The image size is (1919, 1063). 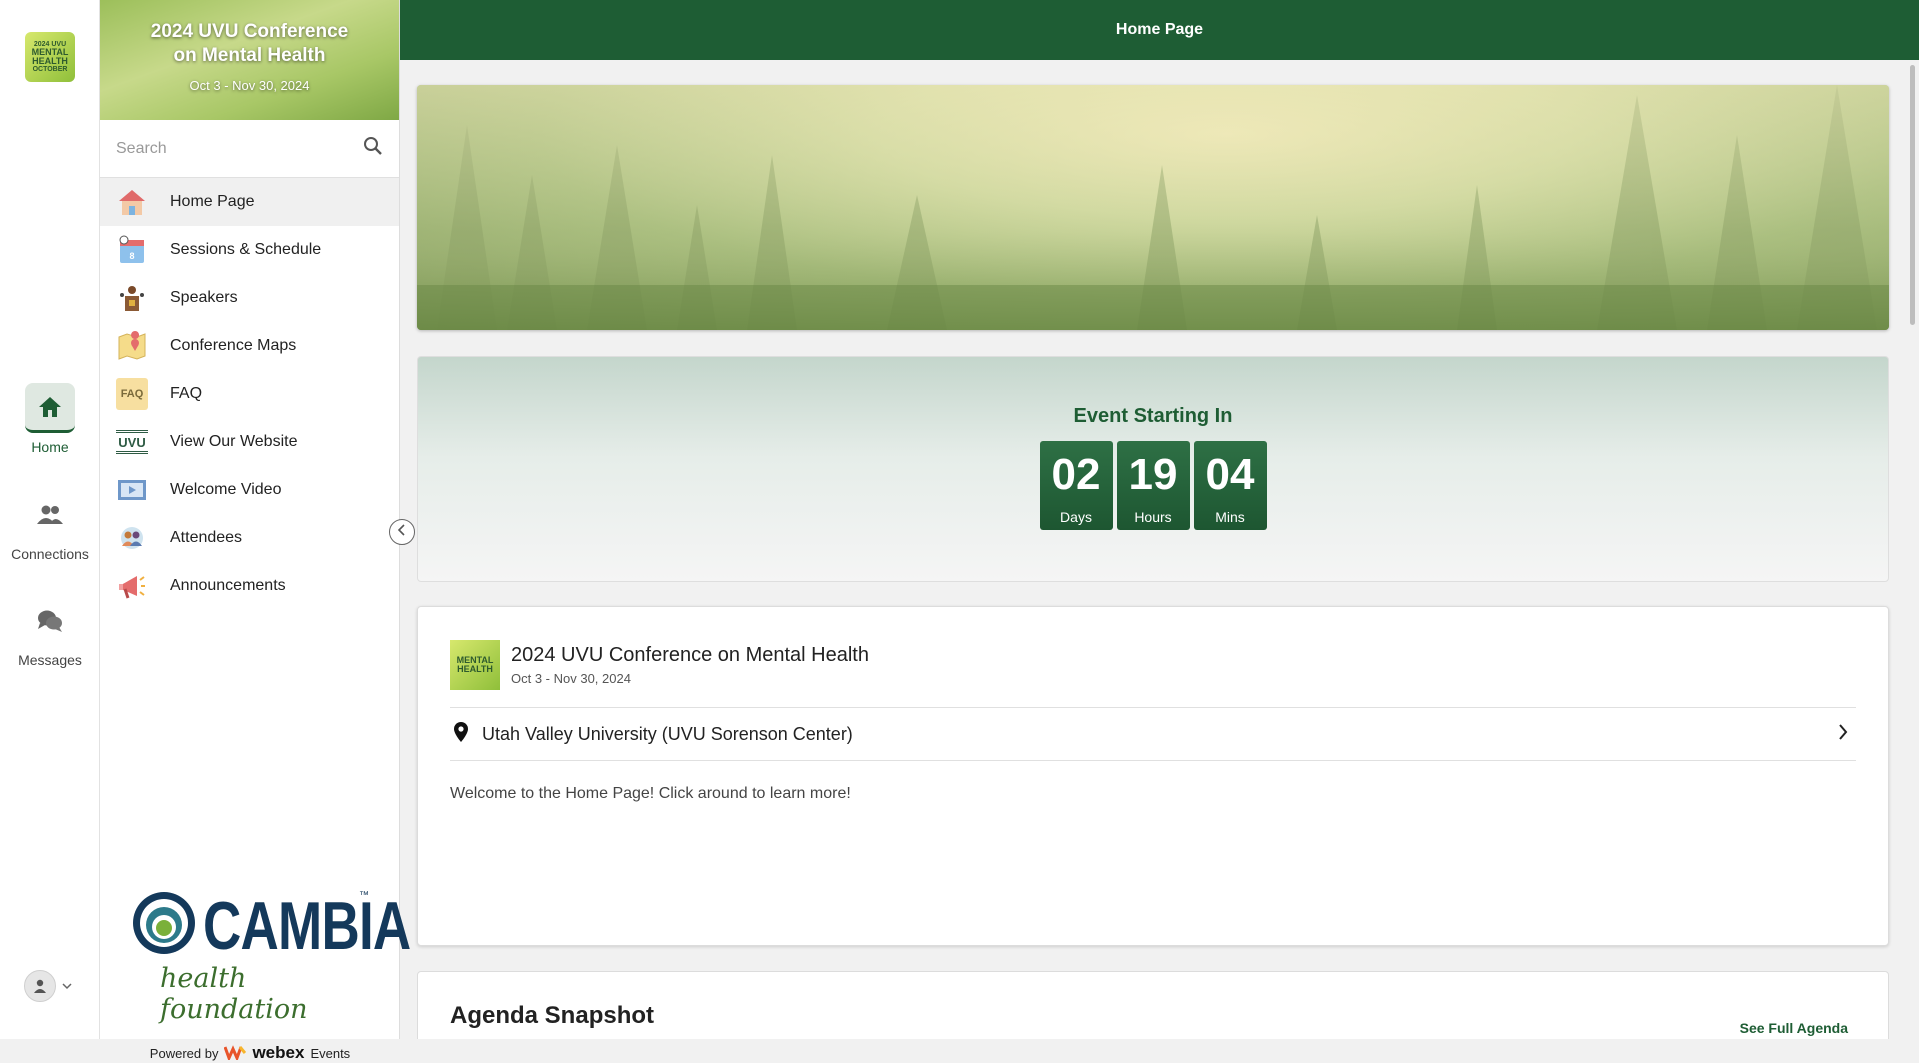 I want to click on sidebar-item-announcements: Announcements, so click(x=249, y=586).